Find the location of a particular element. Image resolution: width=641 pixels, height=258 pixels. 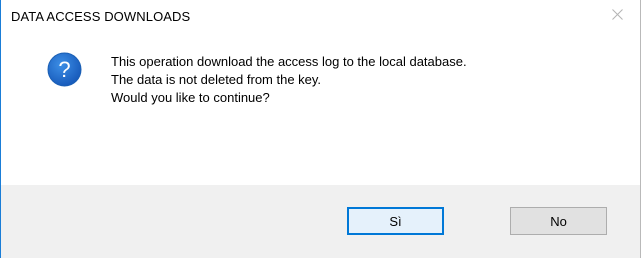

question-icon: ? is located at coordinates (64, 69).